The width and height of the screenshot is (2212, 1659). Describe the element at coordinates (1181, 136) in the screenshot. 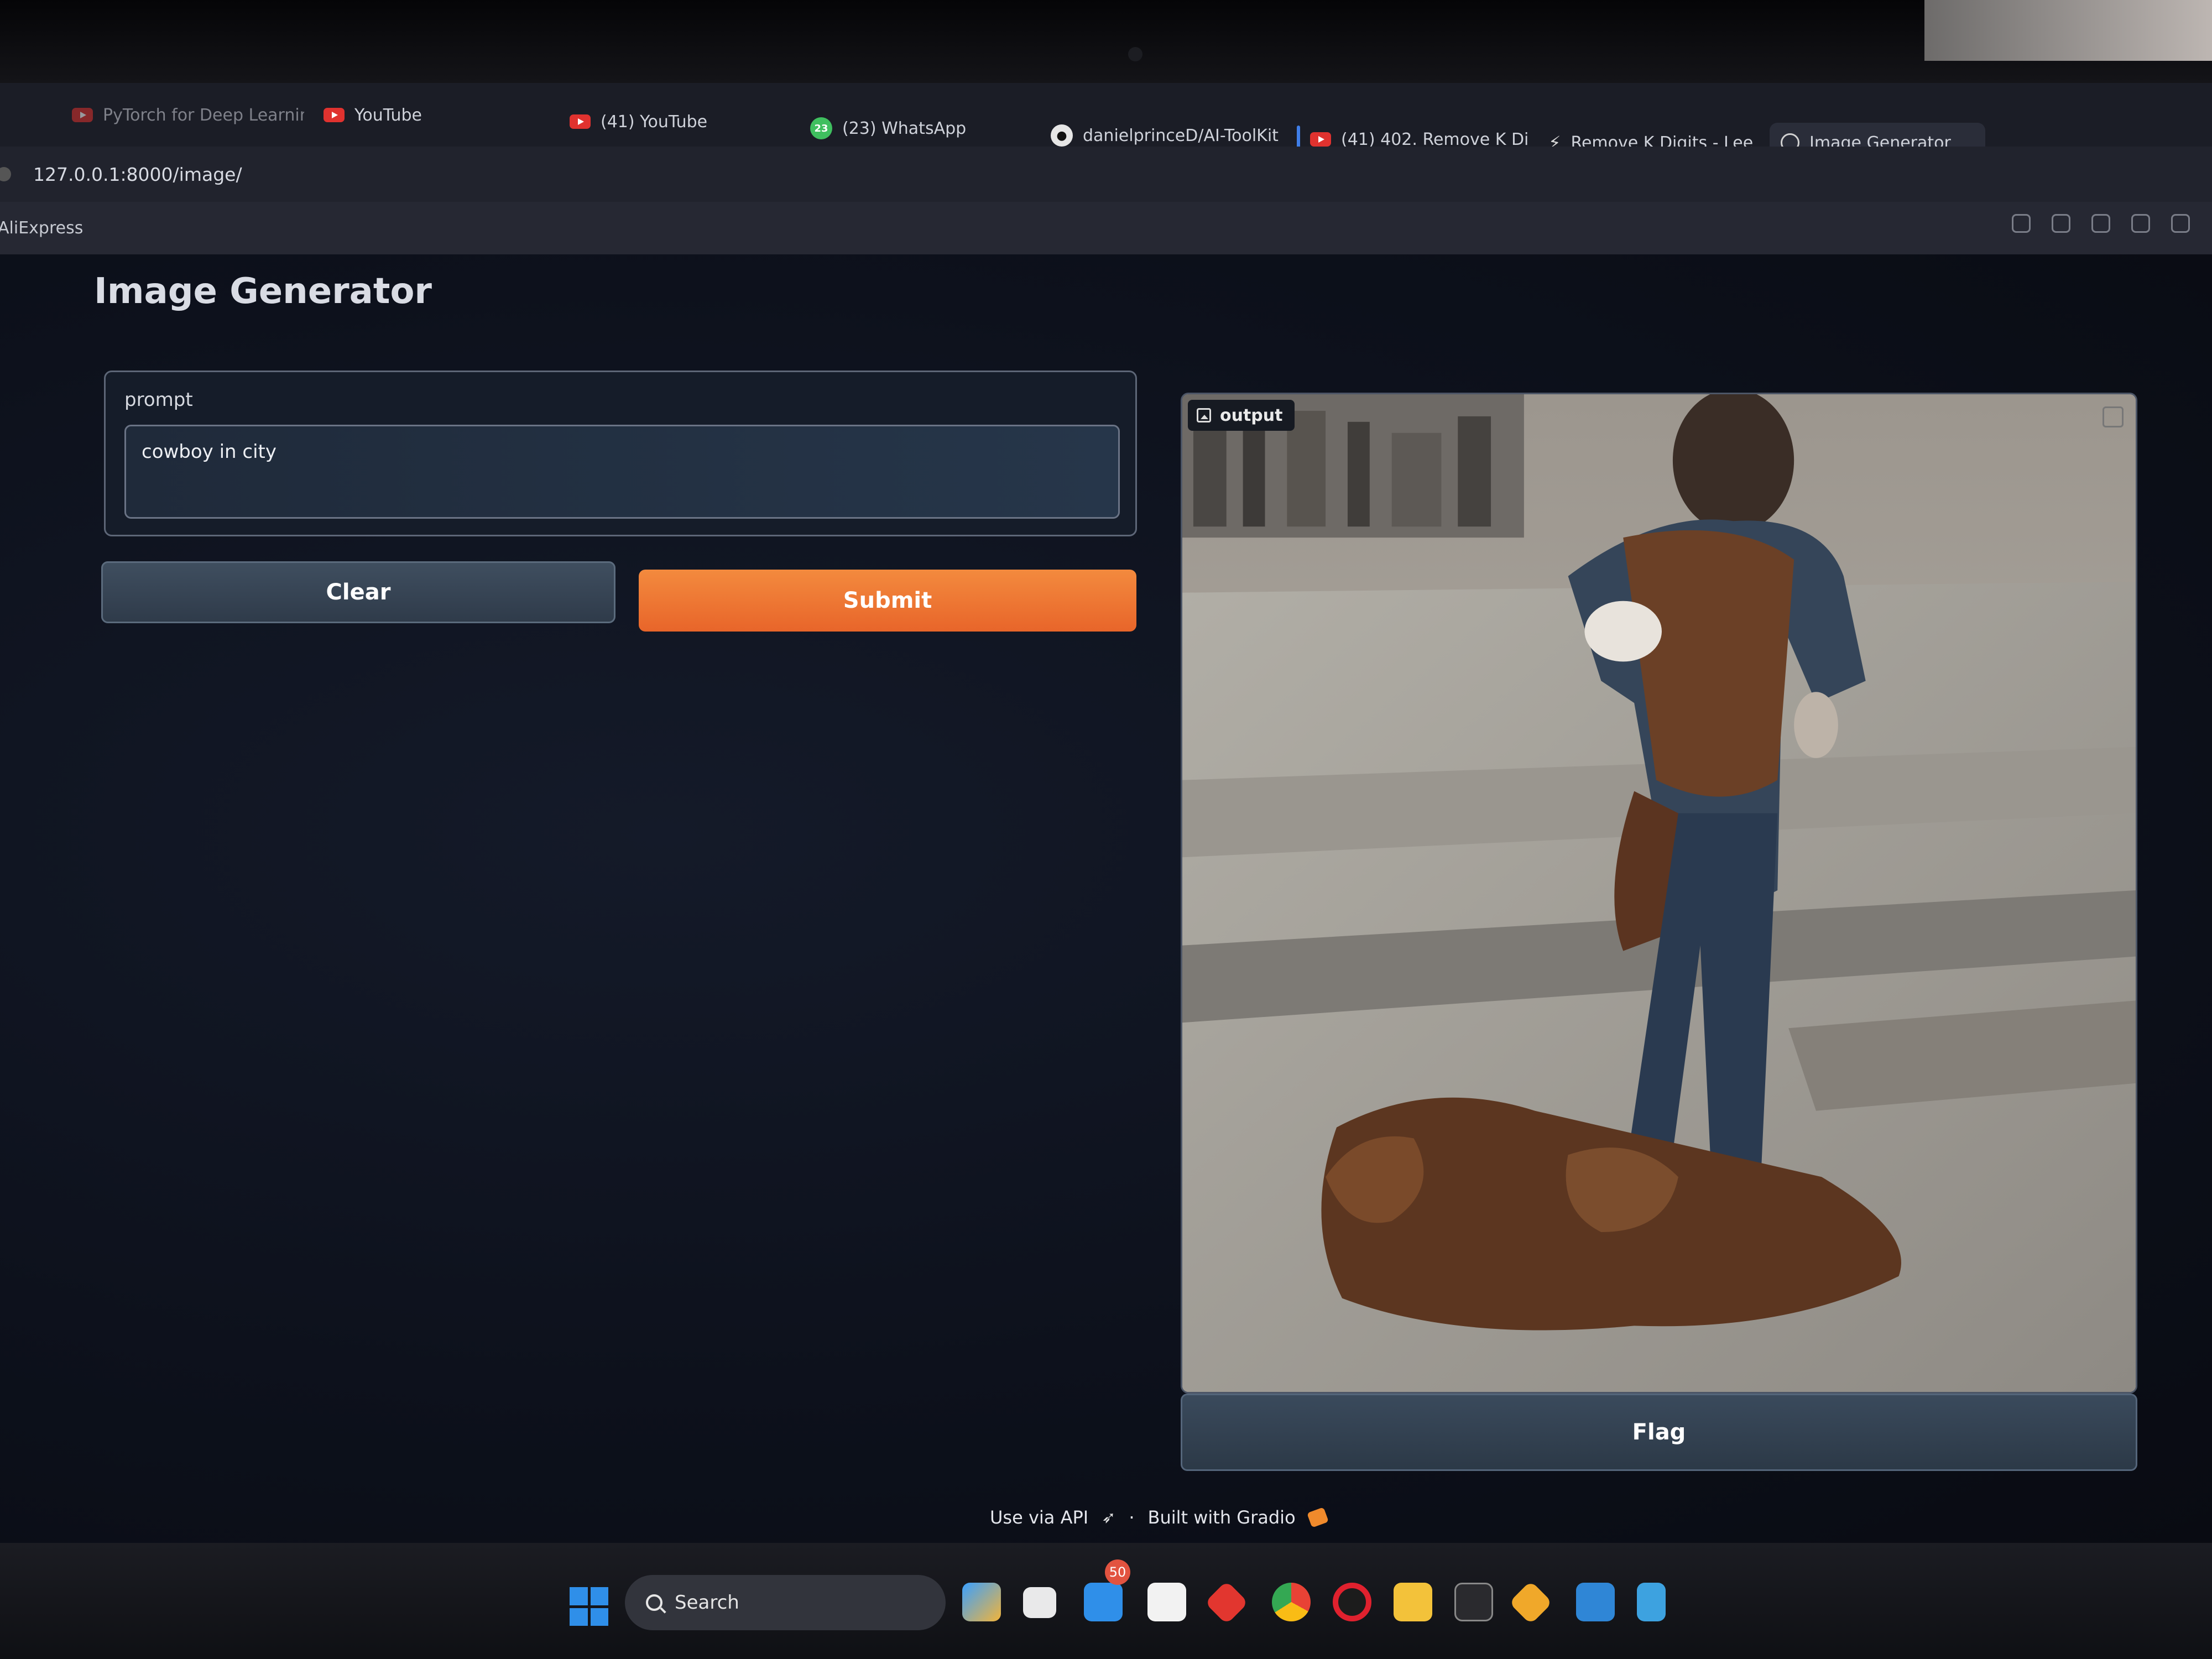

I see `tab-label: danielprinceD/AI-ToolKit` at that location.